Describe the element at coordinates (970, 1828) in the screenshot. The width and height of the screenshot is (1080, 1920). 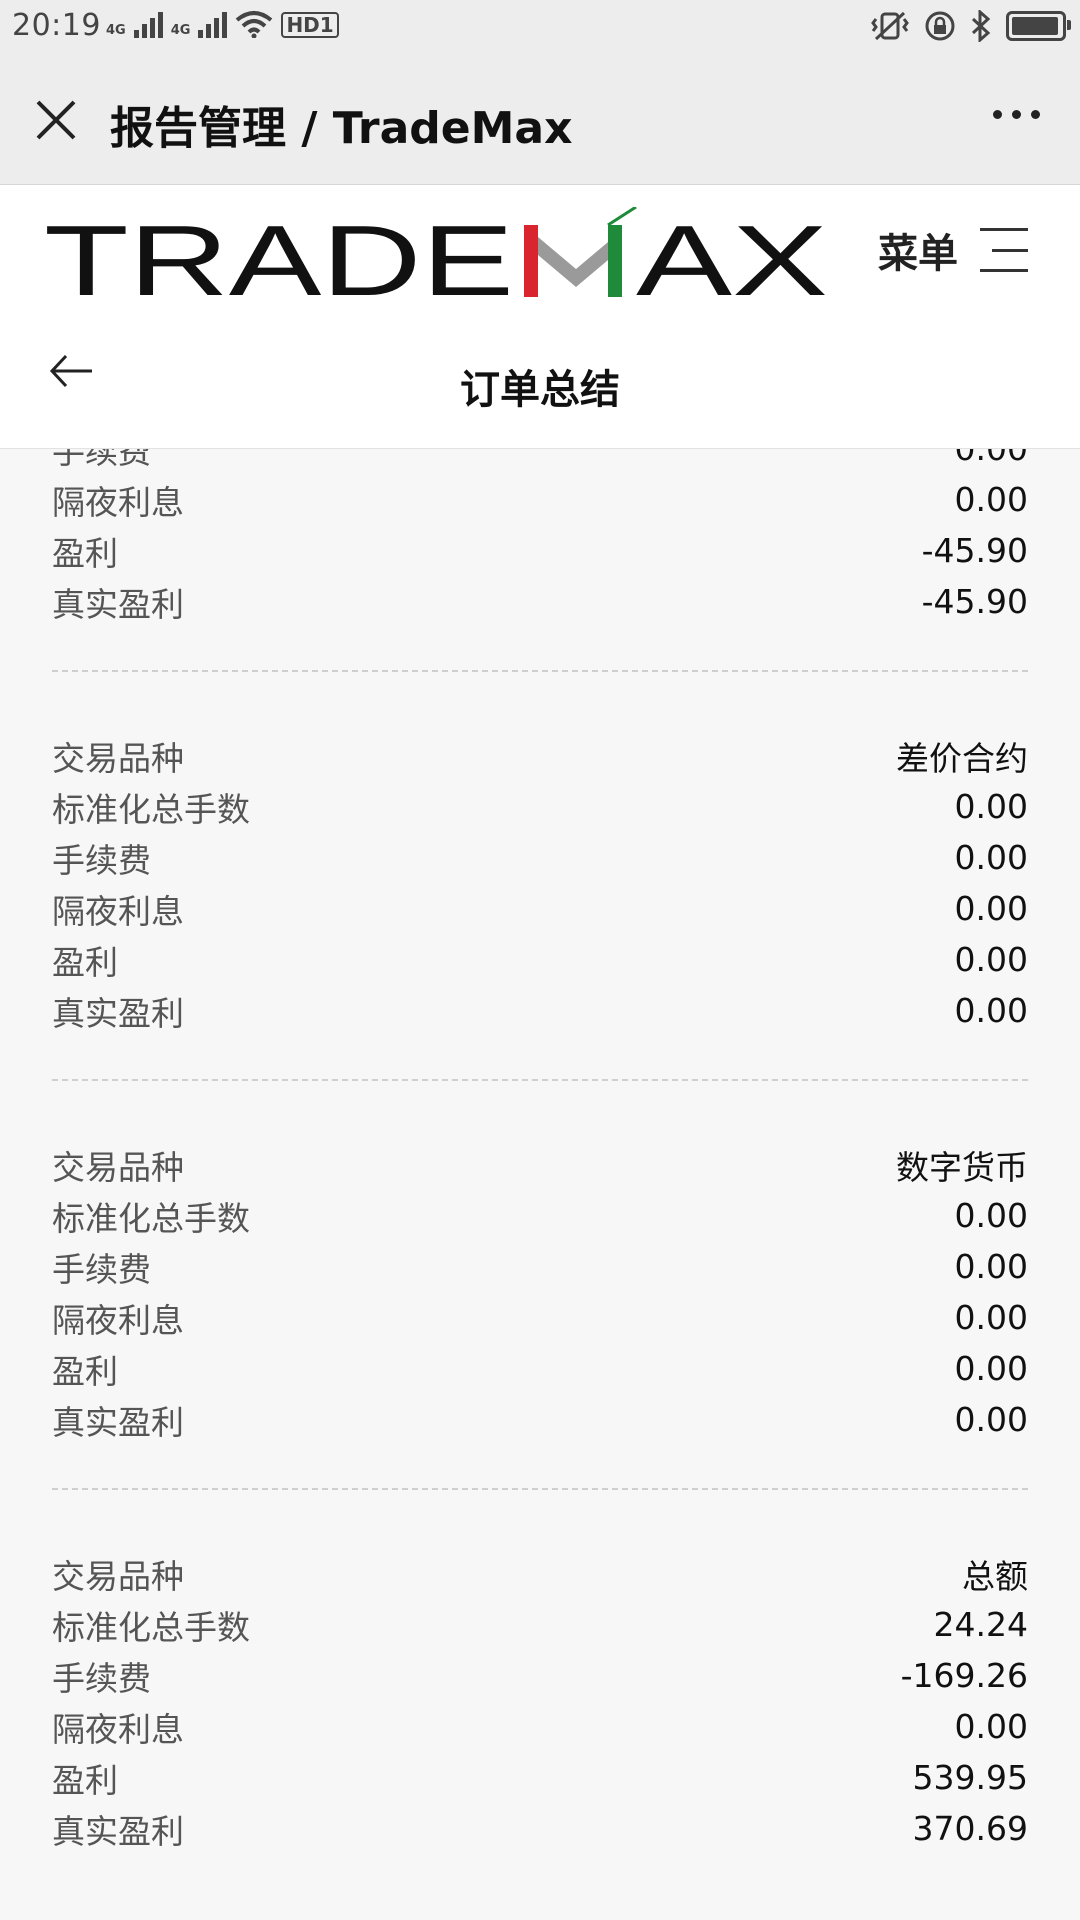
I see `row-value: 370.69` at that location.